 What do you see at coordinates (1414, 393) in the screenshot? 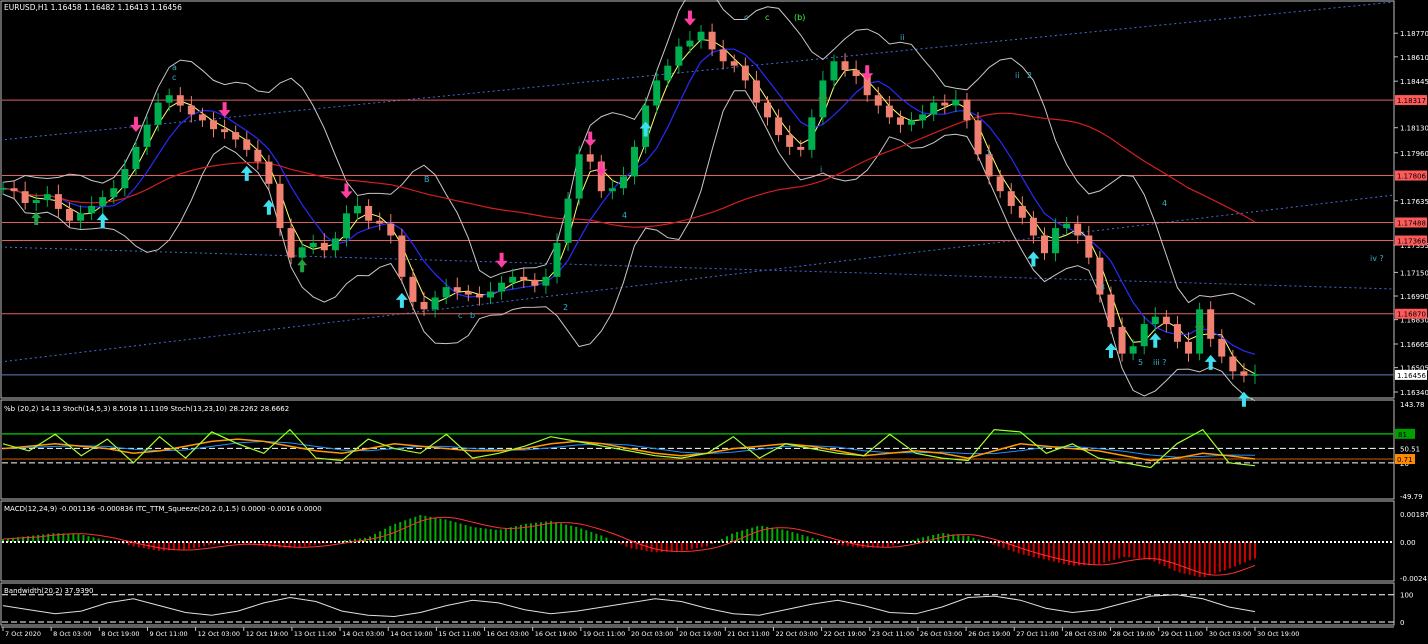
I see `price-tick-label: 1.16340` at bounding box center [1414, 393].